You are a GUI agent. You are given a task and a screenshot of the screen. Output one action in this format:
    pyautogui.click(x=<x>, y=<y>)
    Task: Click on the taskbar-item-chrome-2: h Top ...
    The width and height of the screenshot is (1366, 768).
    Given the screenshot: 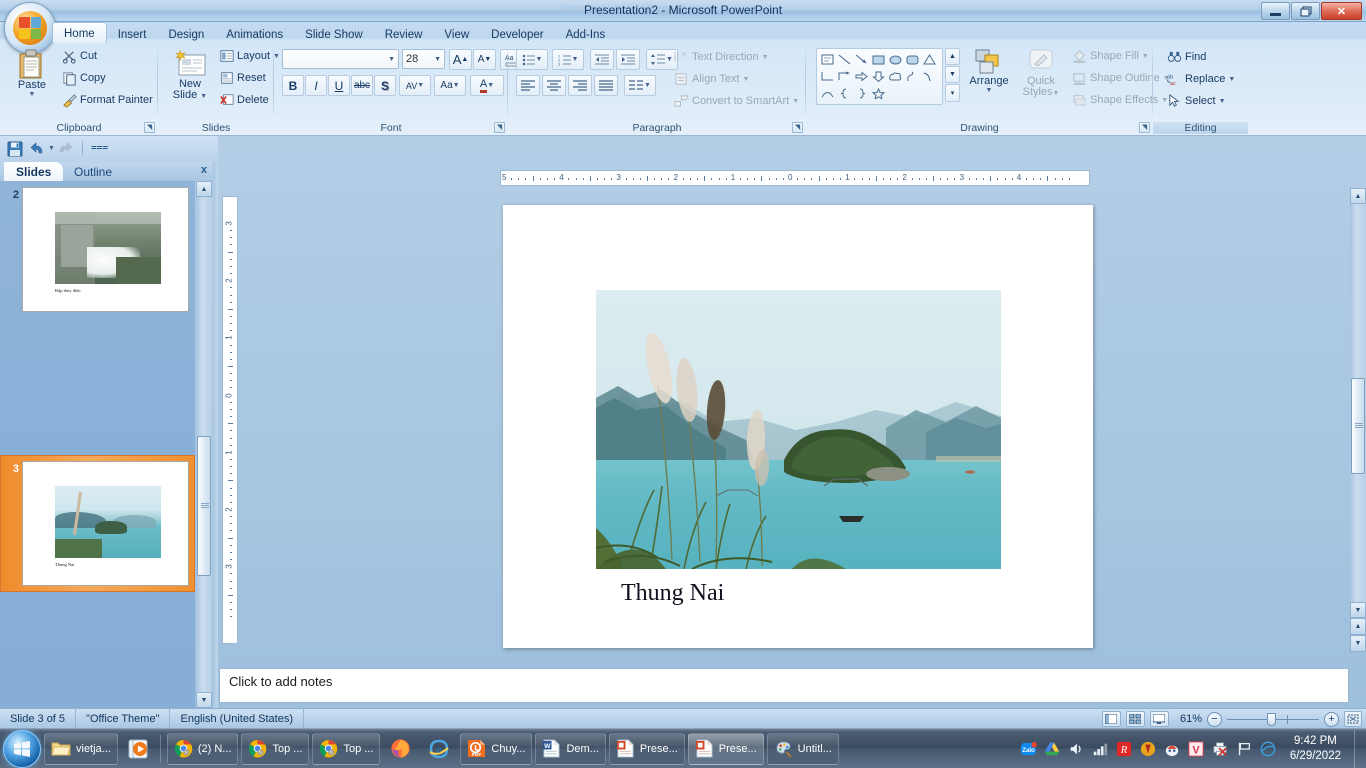 What is the action you would take?
    pyautogui.click(x=275, y=748)
    